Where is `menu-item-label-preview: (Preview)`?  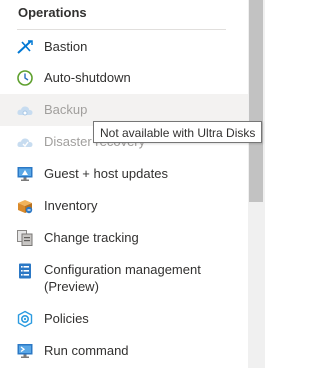 menu-item-label-preview: (Preview) is located at coordinates (71, 286).